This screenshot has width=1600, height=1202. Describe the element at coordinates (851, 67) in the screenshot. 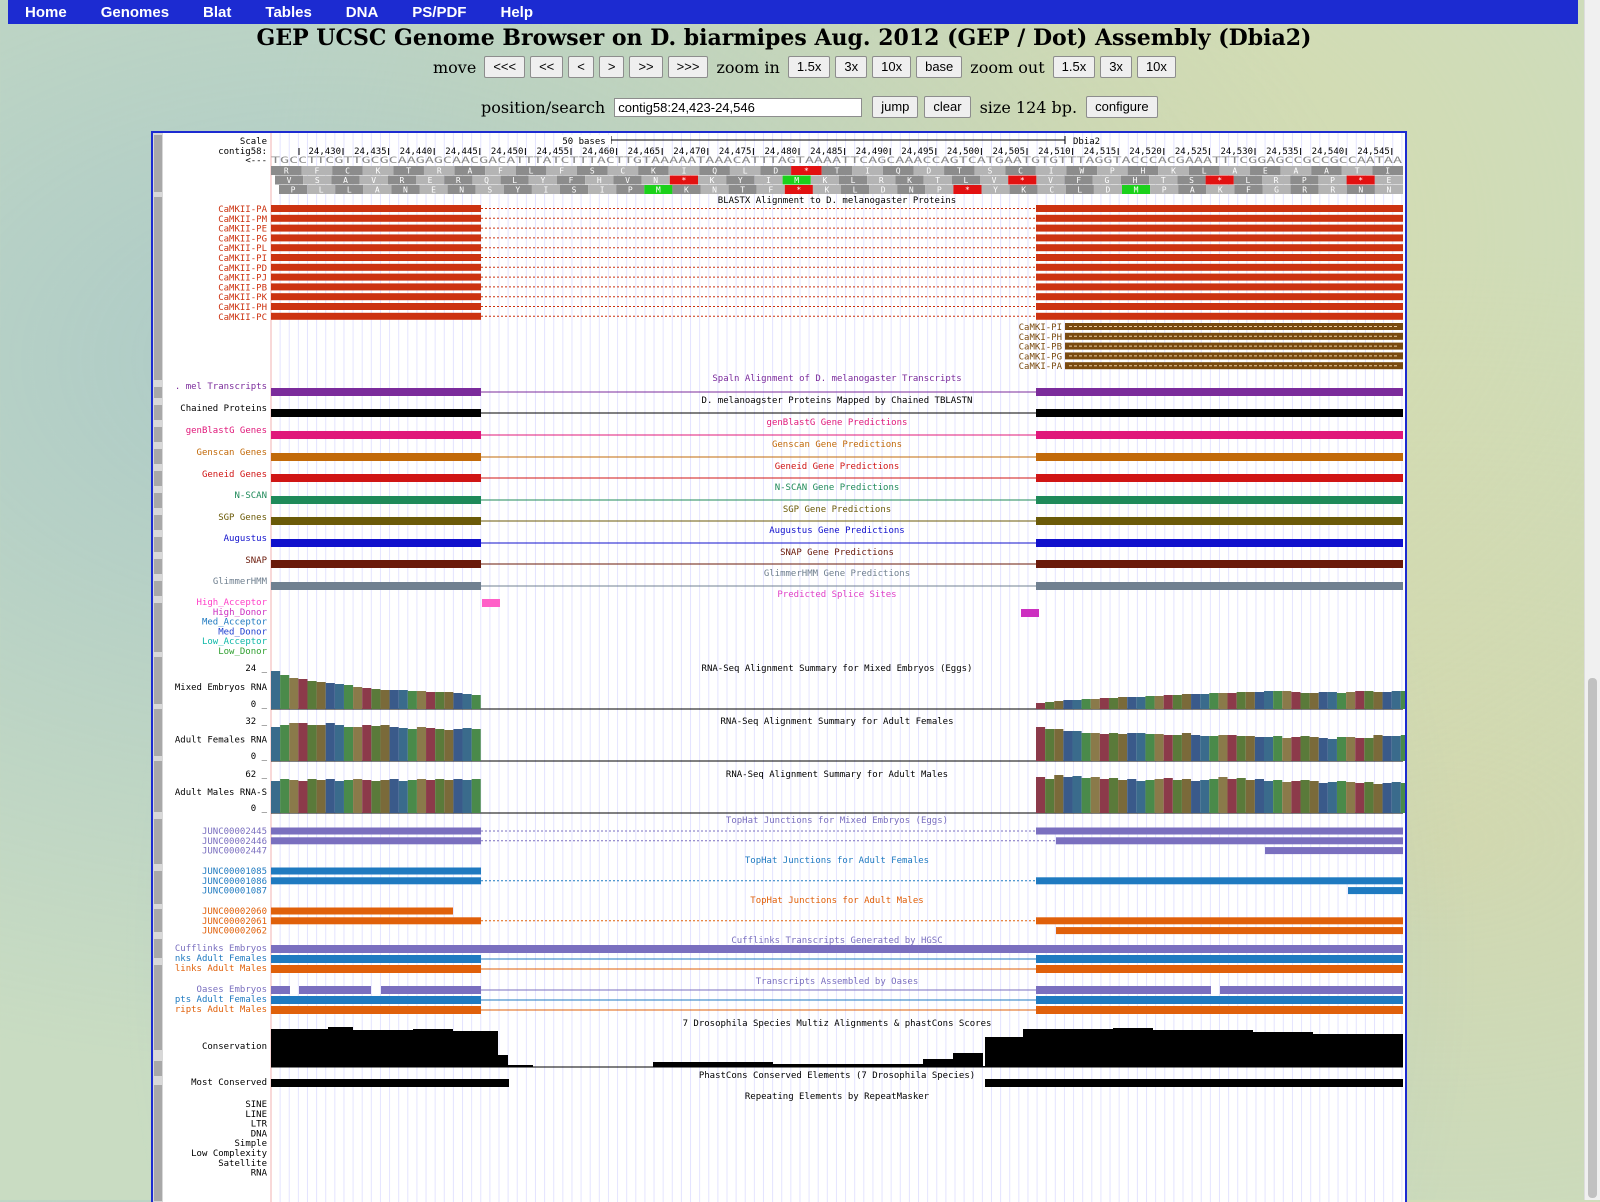

I see `zoom-in-3x-button: 3x` at that location.